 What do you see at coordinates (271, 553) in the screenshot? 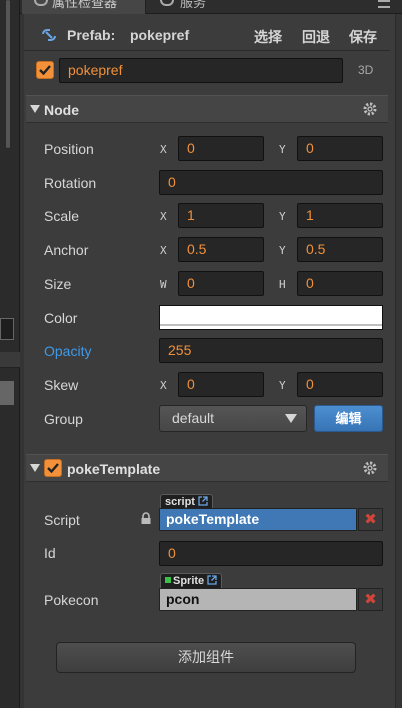
I see `id-input: 0` at bounding box center [271, 553].